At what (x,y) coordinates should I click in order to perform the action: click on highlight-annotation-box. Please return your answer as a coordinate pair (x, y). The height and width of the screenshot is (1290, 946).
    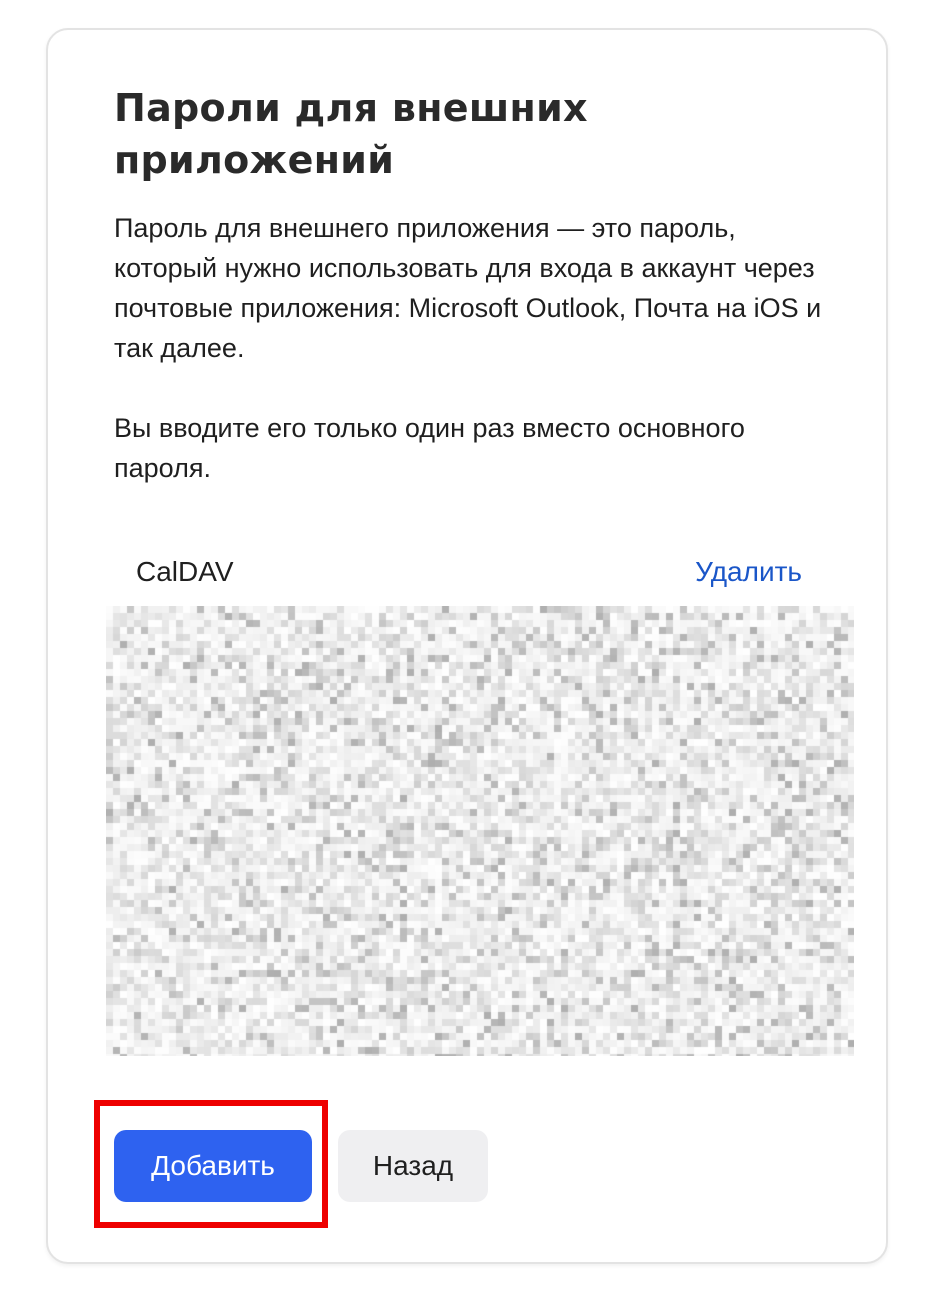
    Looking at the image, I should click on (211, 1164).